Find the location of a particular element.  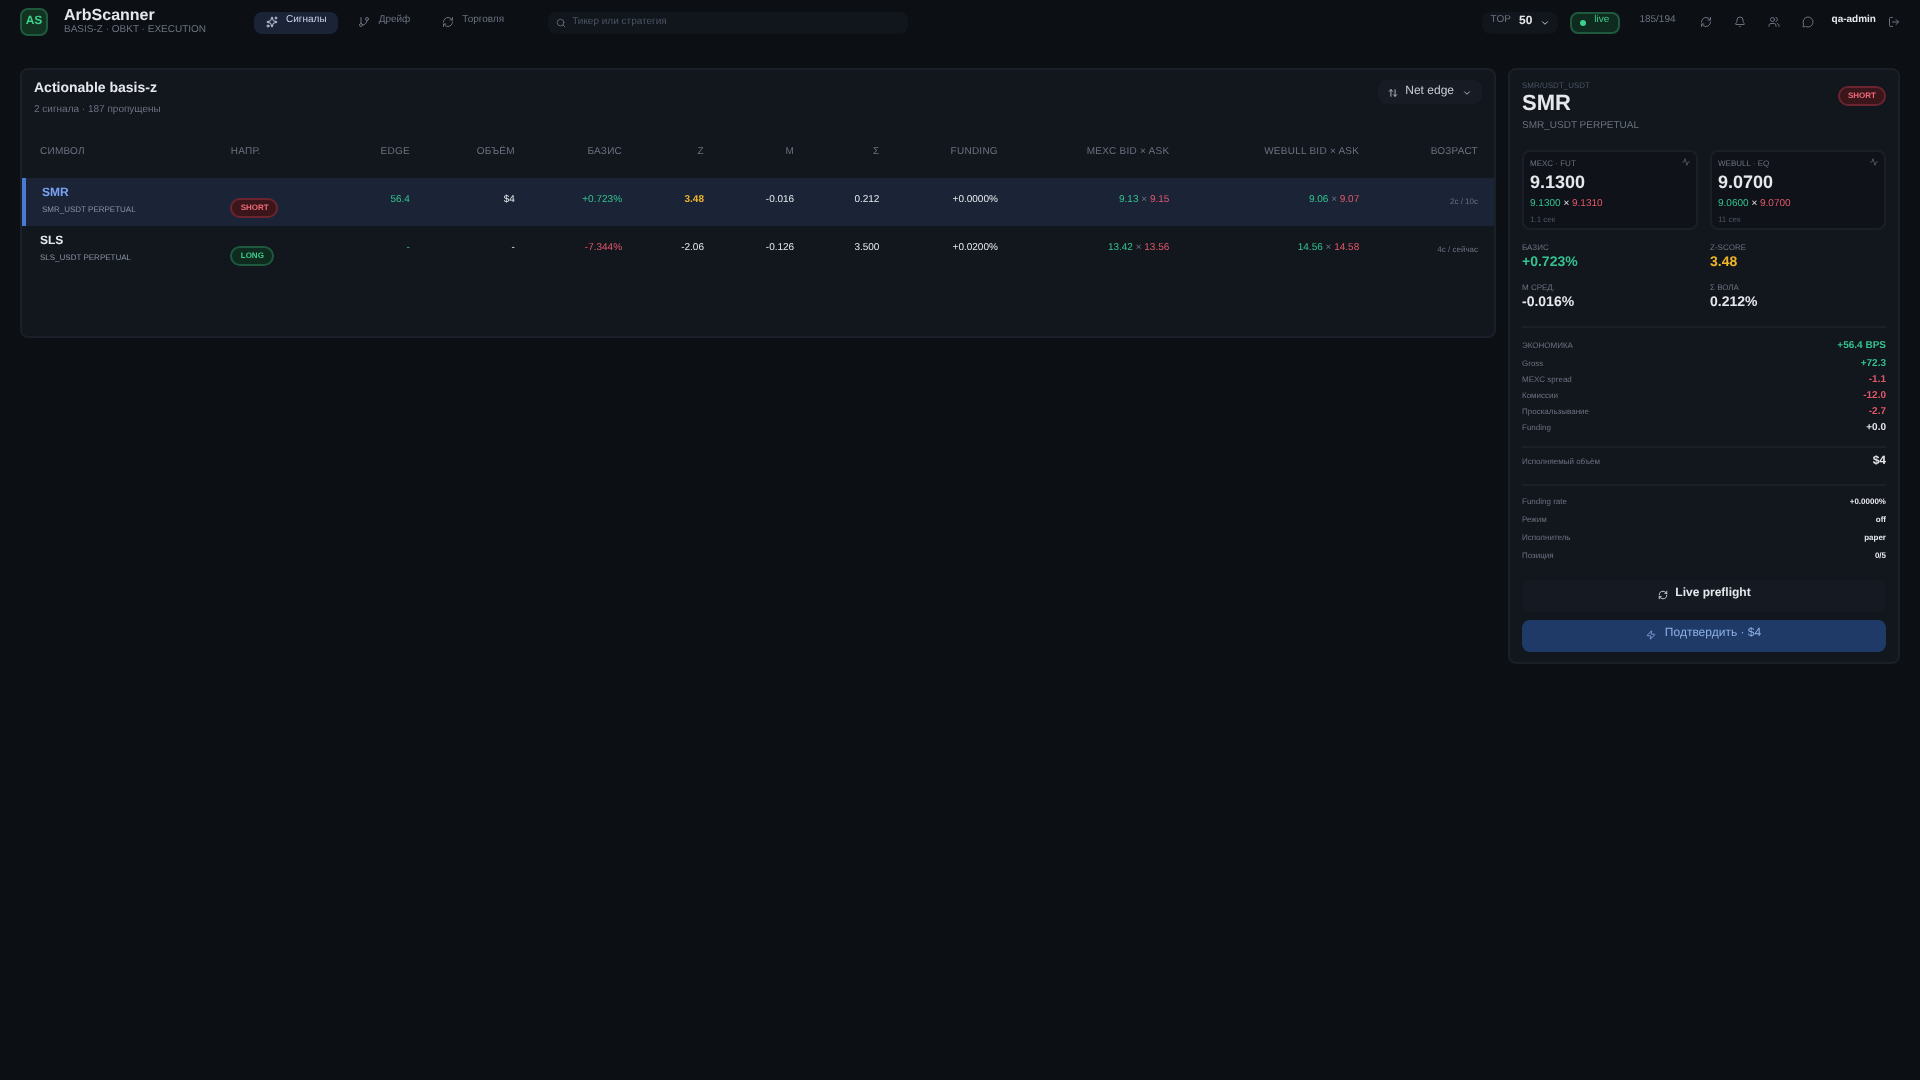

chat-button is located at coordinates (1808, 22).